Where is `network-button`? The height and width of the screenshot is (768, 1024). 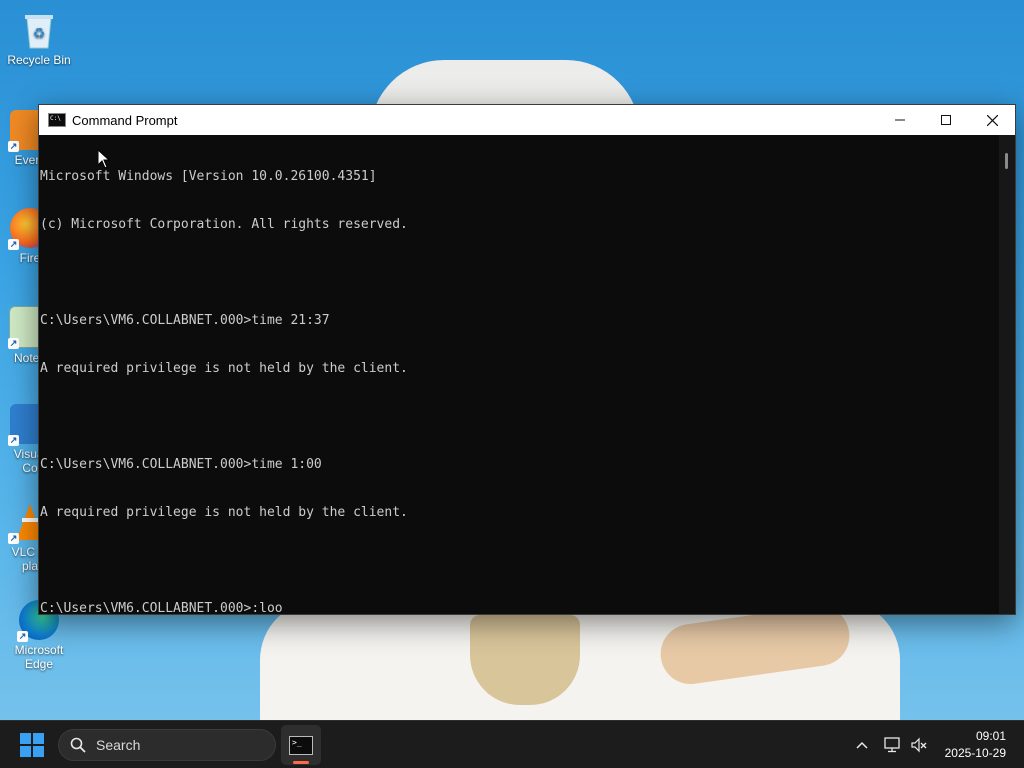
network-button is located at coordinates (893, 745).